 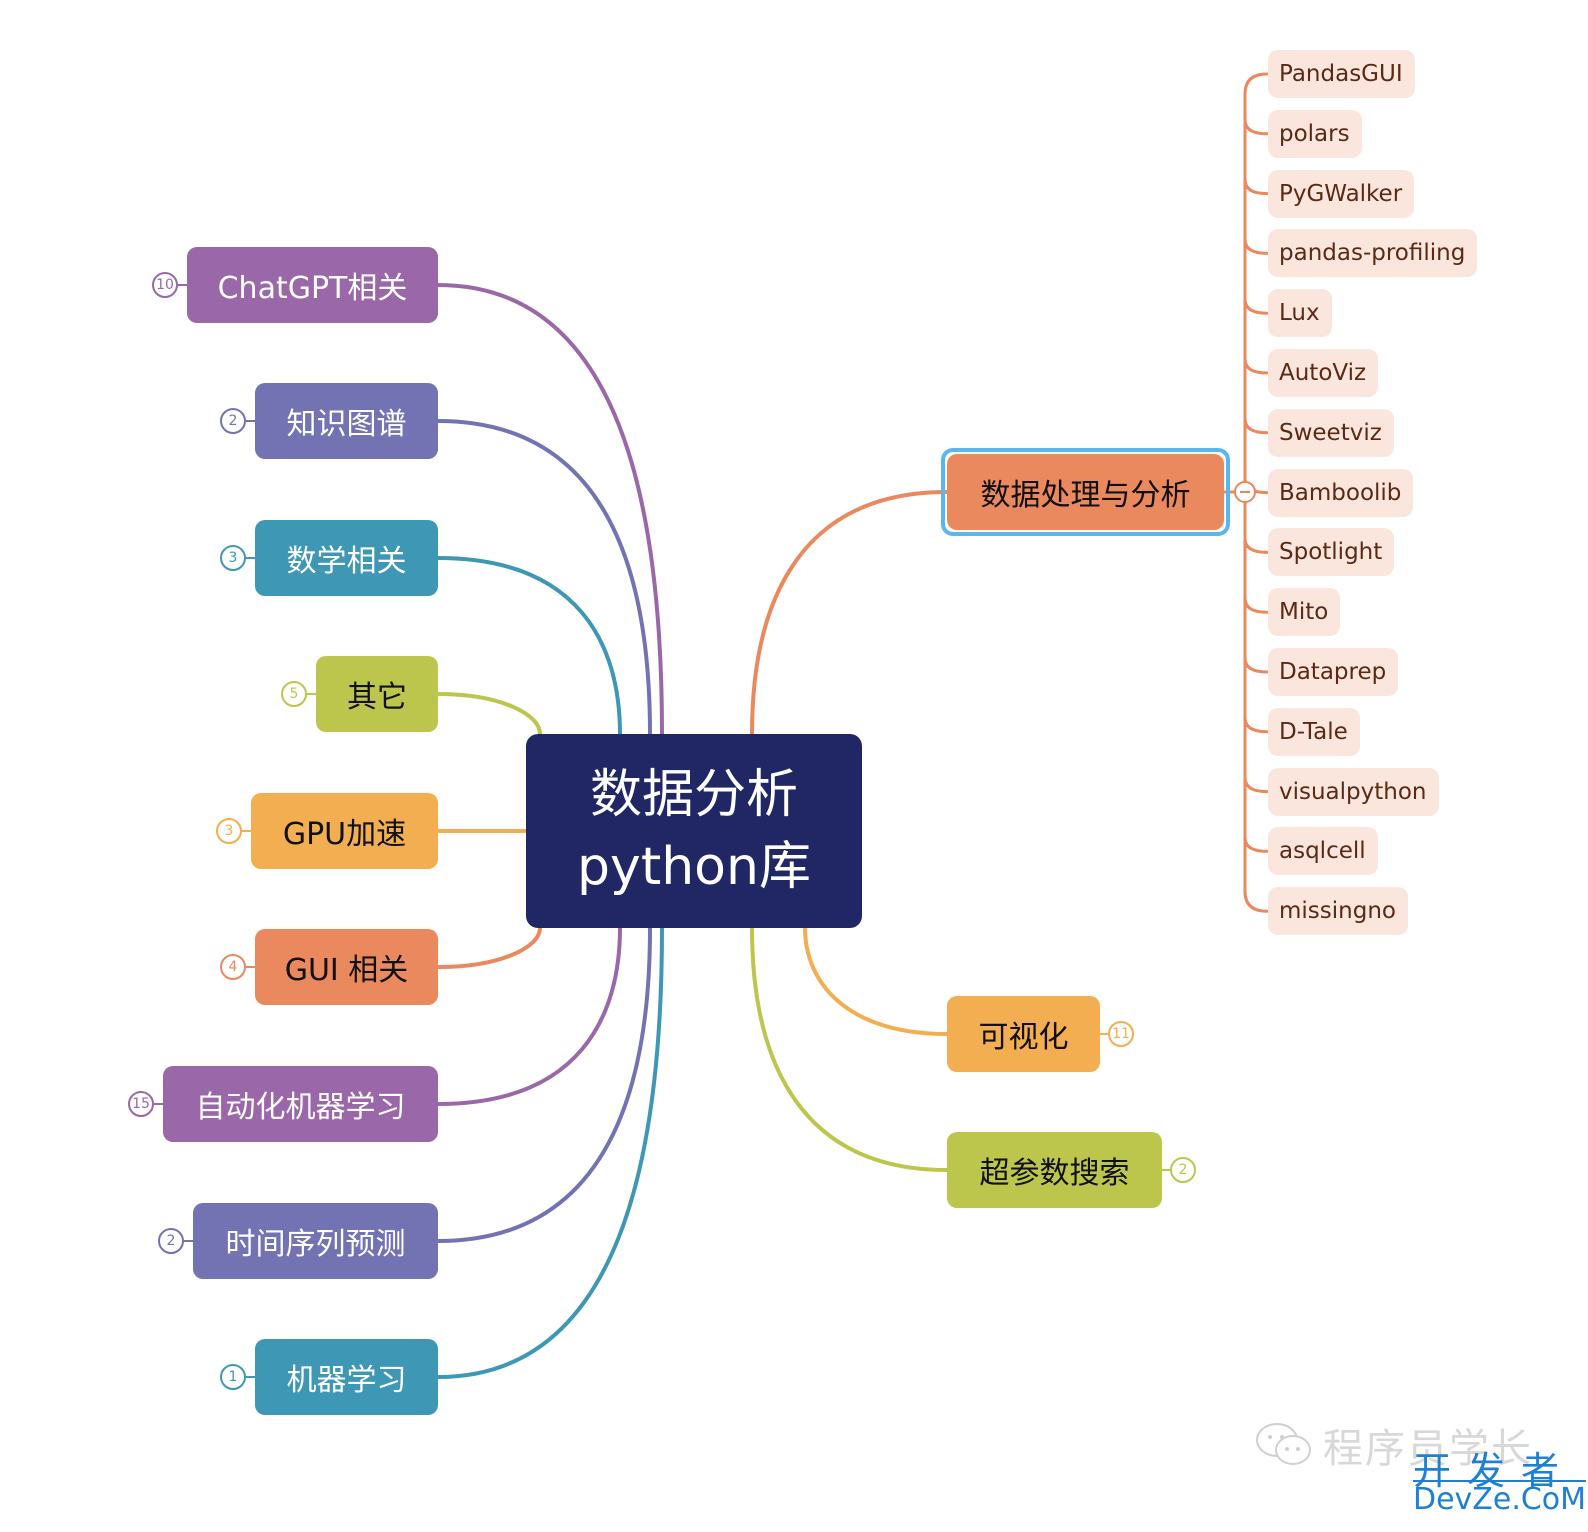 I want to click on branch-topic: ChatGPT相关, so click(x=312, y=285).